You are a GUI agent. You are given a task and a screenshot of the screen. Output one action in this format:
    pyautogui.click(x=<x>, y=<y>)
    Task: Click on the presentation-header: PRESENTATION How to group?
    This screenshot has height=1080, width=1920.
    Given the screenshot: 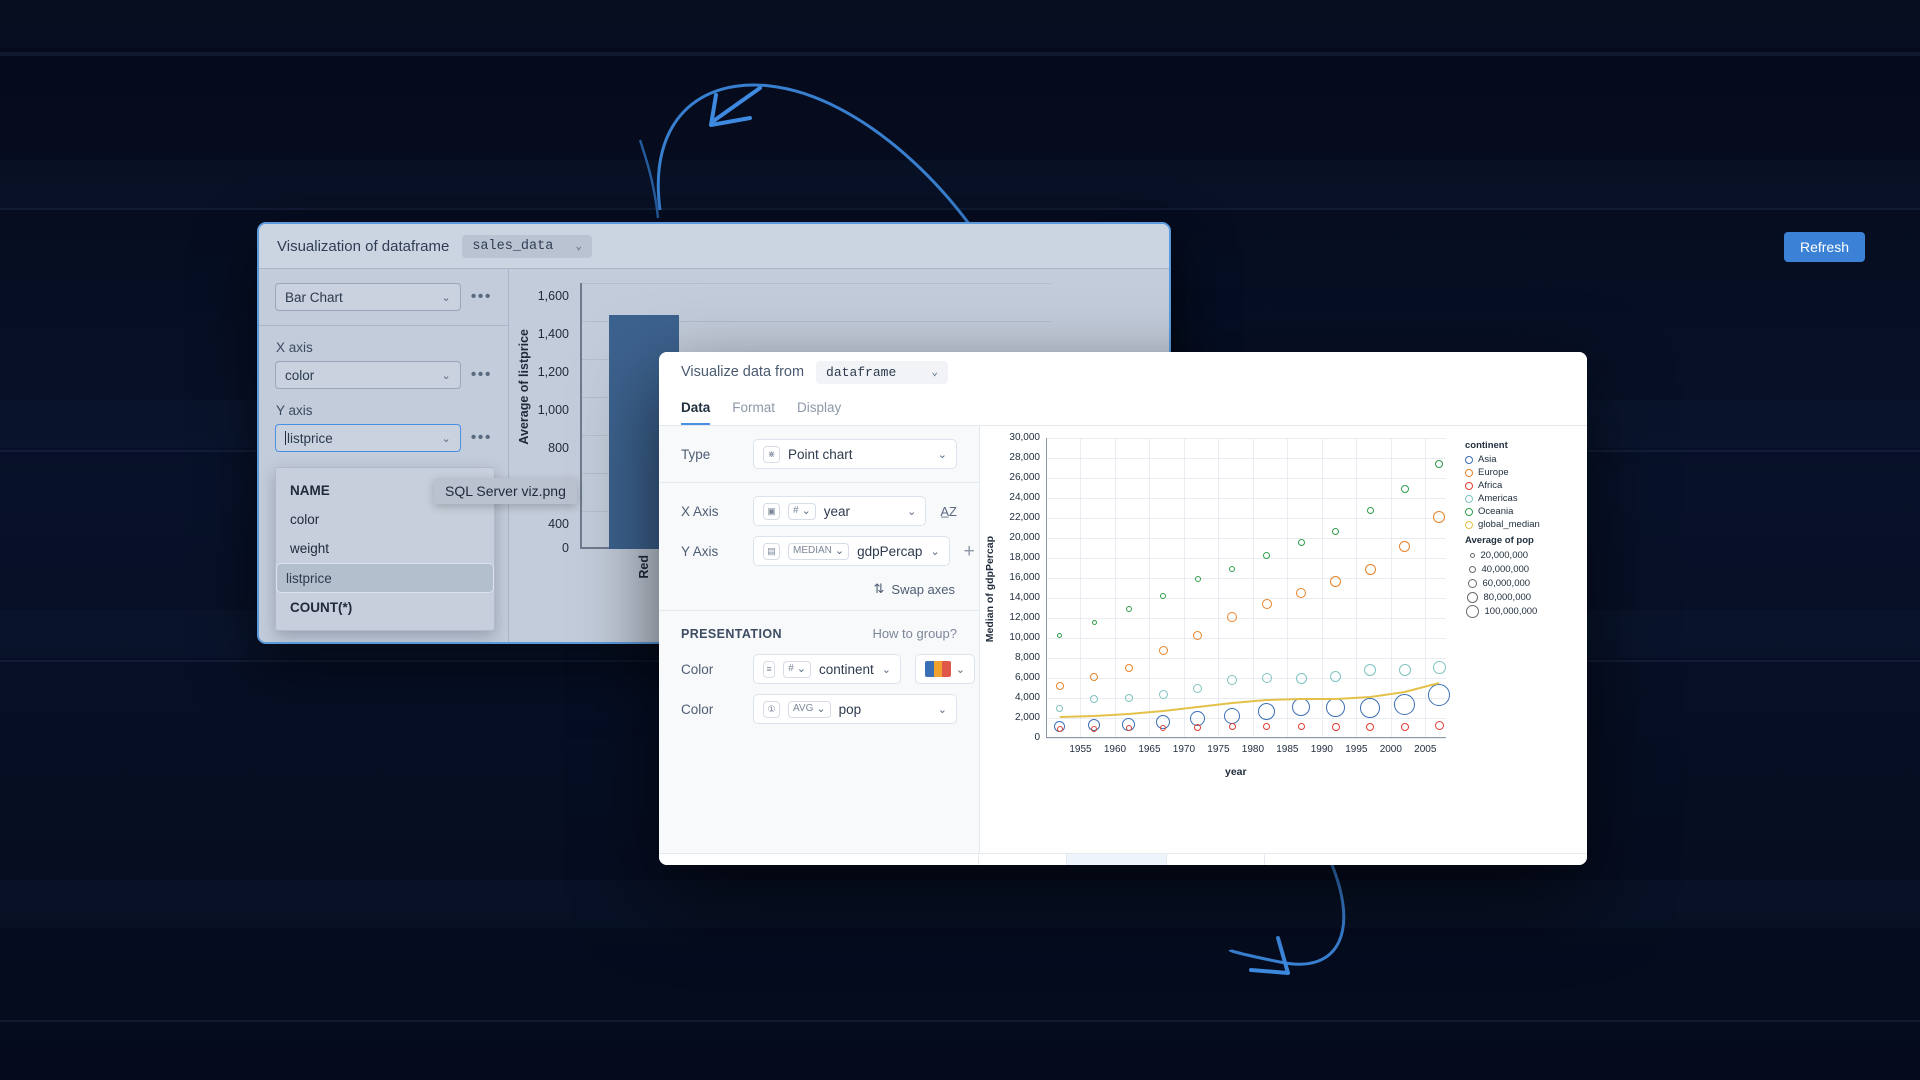 What is the action you would take?
    pyautogui.click(x=819, y=630)
    